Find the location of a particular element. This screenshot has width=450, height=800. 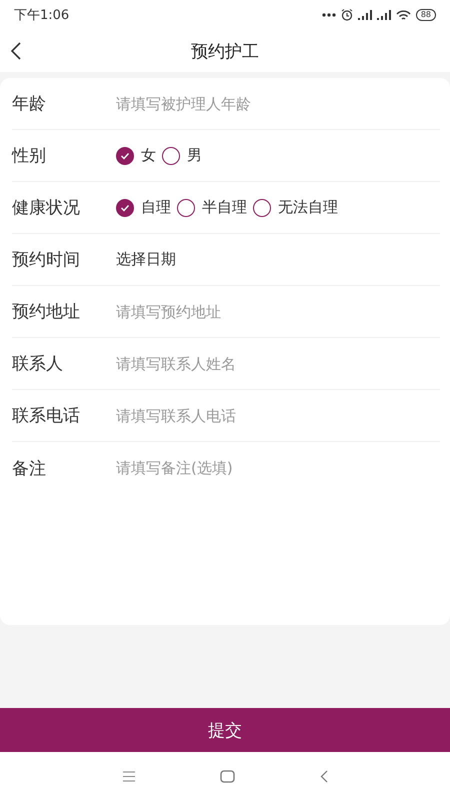

field-label: 性别 is located at coordinates (29, 156).